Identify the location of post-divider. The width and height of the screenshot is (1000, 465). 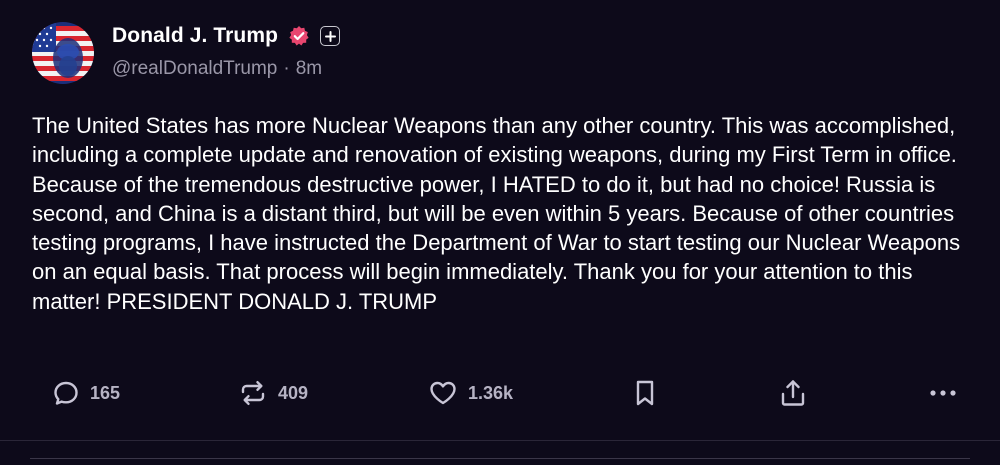
(500, 440).